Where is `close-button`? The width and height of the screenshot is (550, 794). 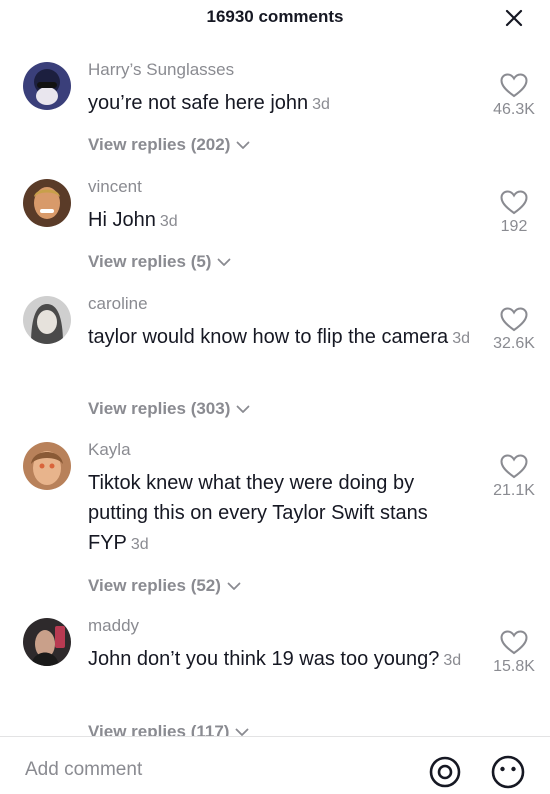
close-button is located at coordinates (514, 18).